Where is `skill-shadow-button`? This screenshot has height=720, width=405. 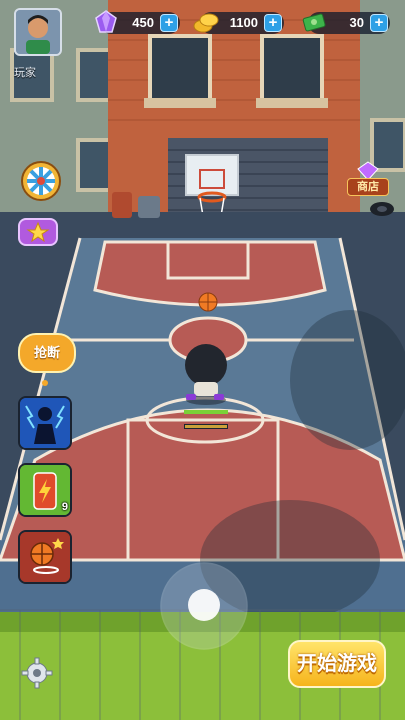
skill-shadow-button is located at coordinates (45, 423).